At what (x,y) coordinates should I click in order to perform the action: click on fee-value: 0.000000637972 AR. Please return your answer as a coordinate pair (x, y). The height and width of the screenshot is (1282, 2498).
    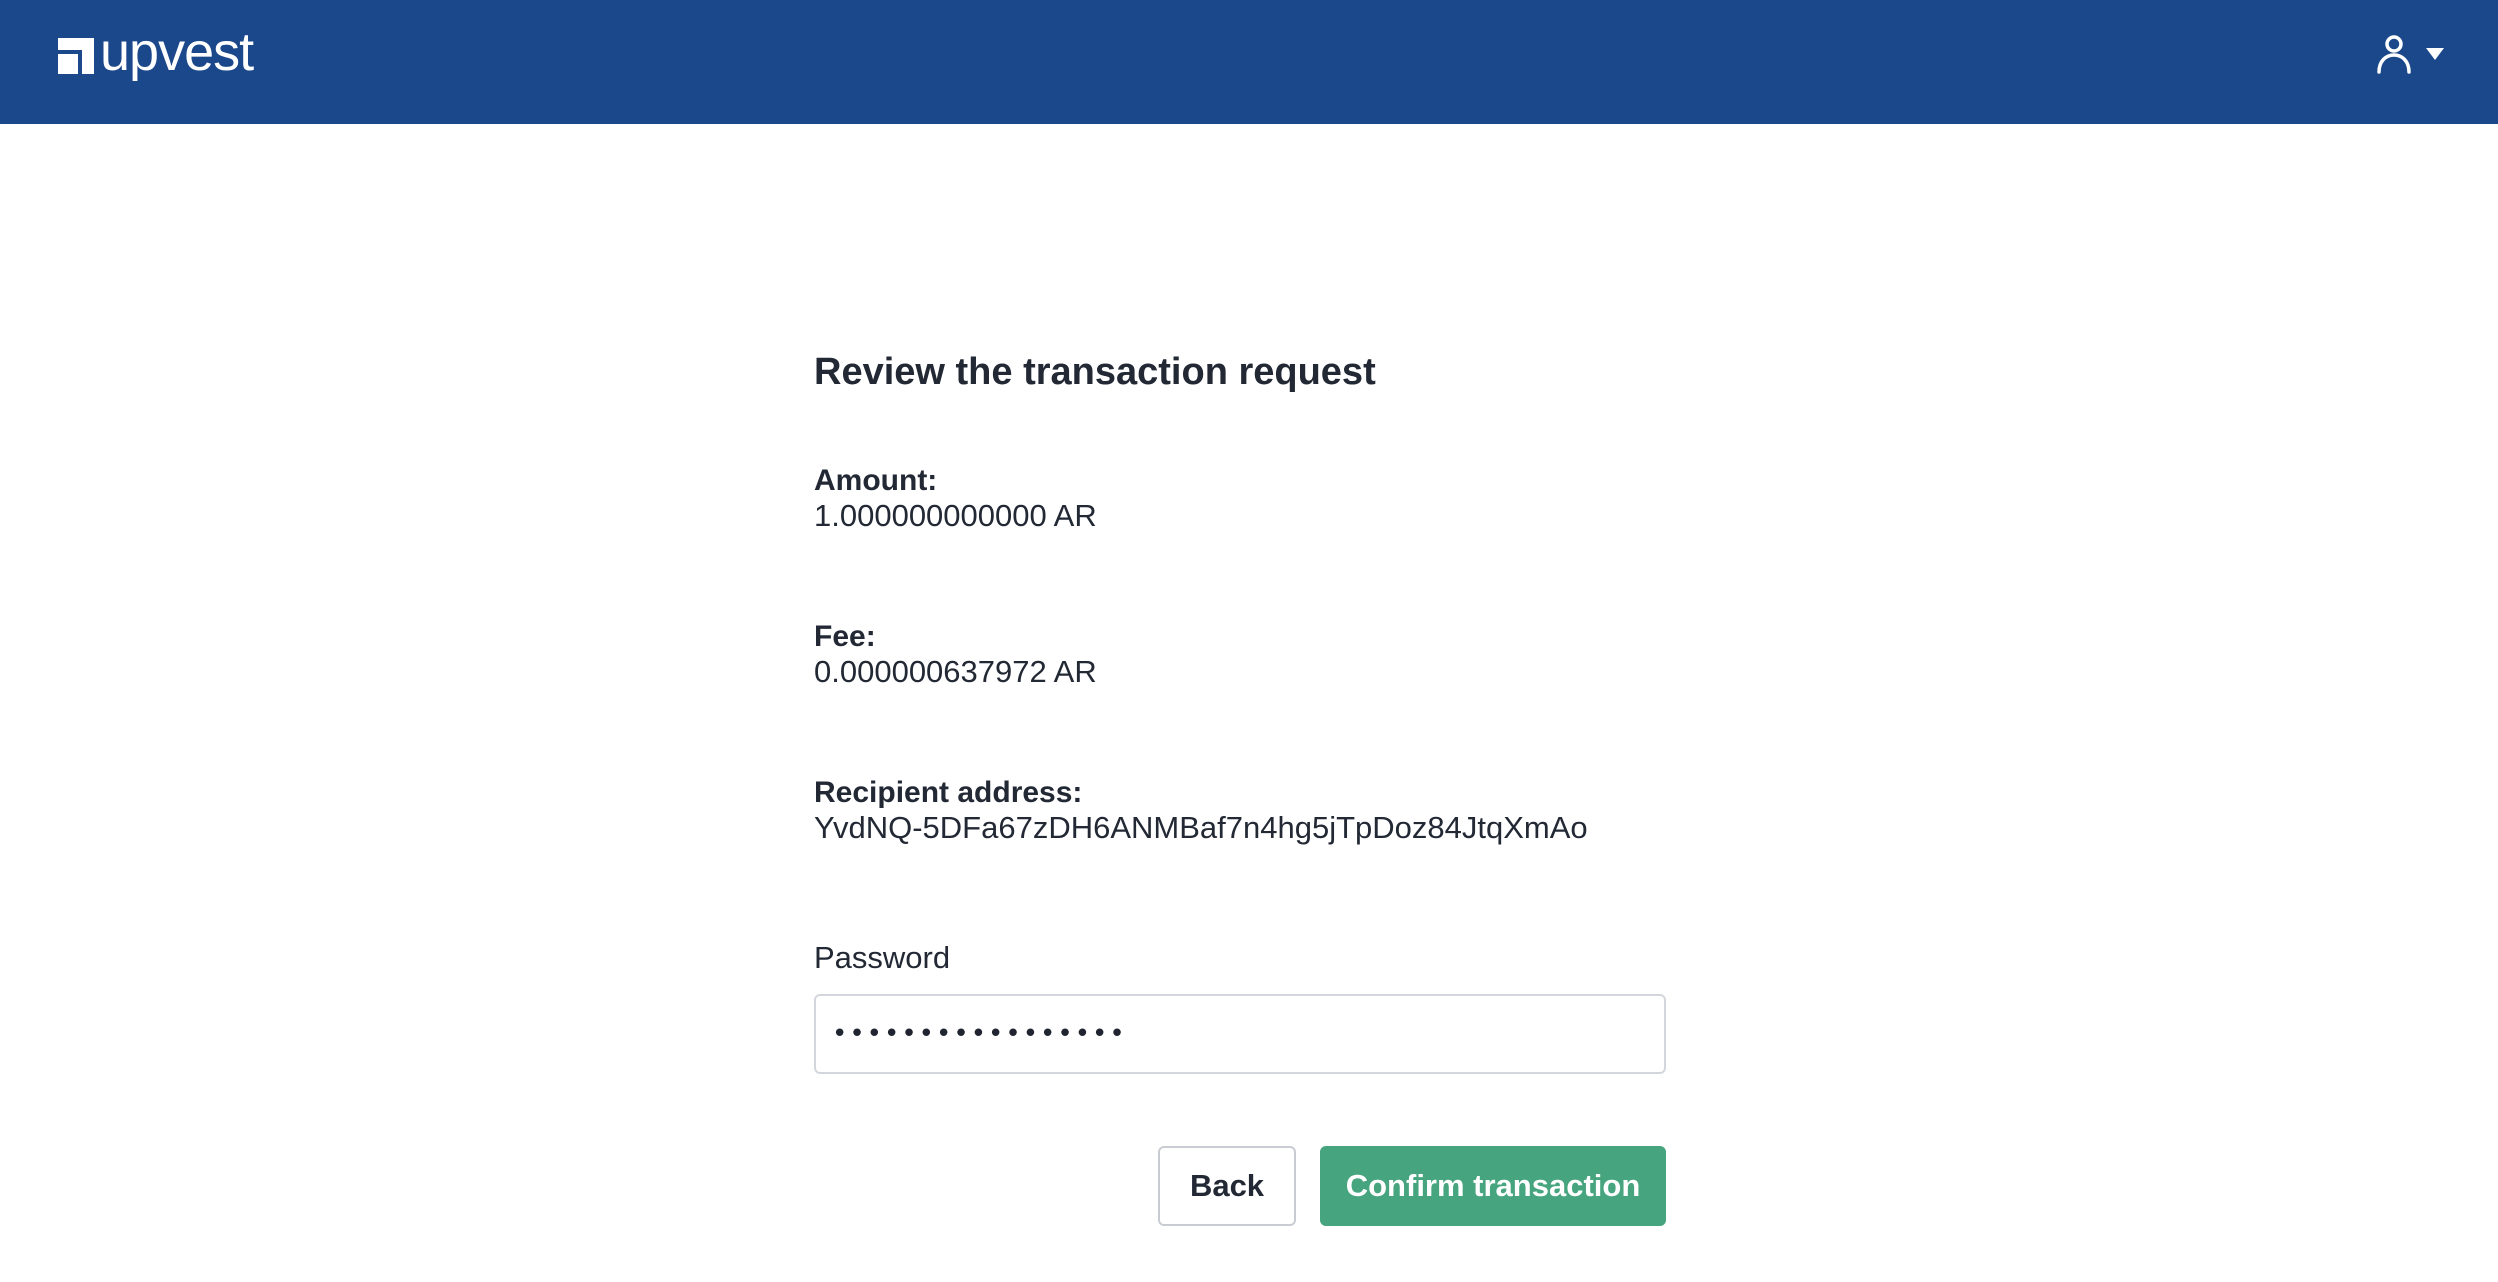
    Looking at the image, I should click on (955, 671).